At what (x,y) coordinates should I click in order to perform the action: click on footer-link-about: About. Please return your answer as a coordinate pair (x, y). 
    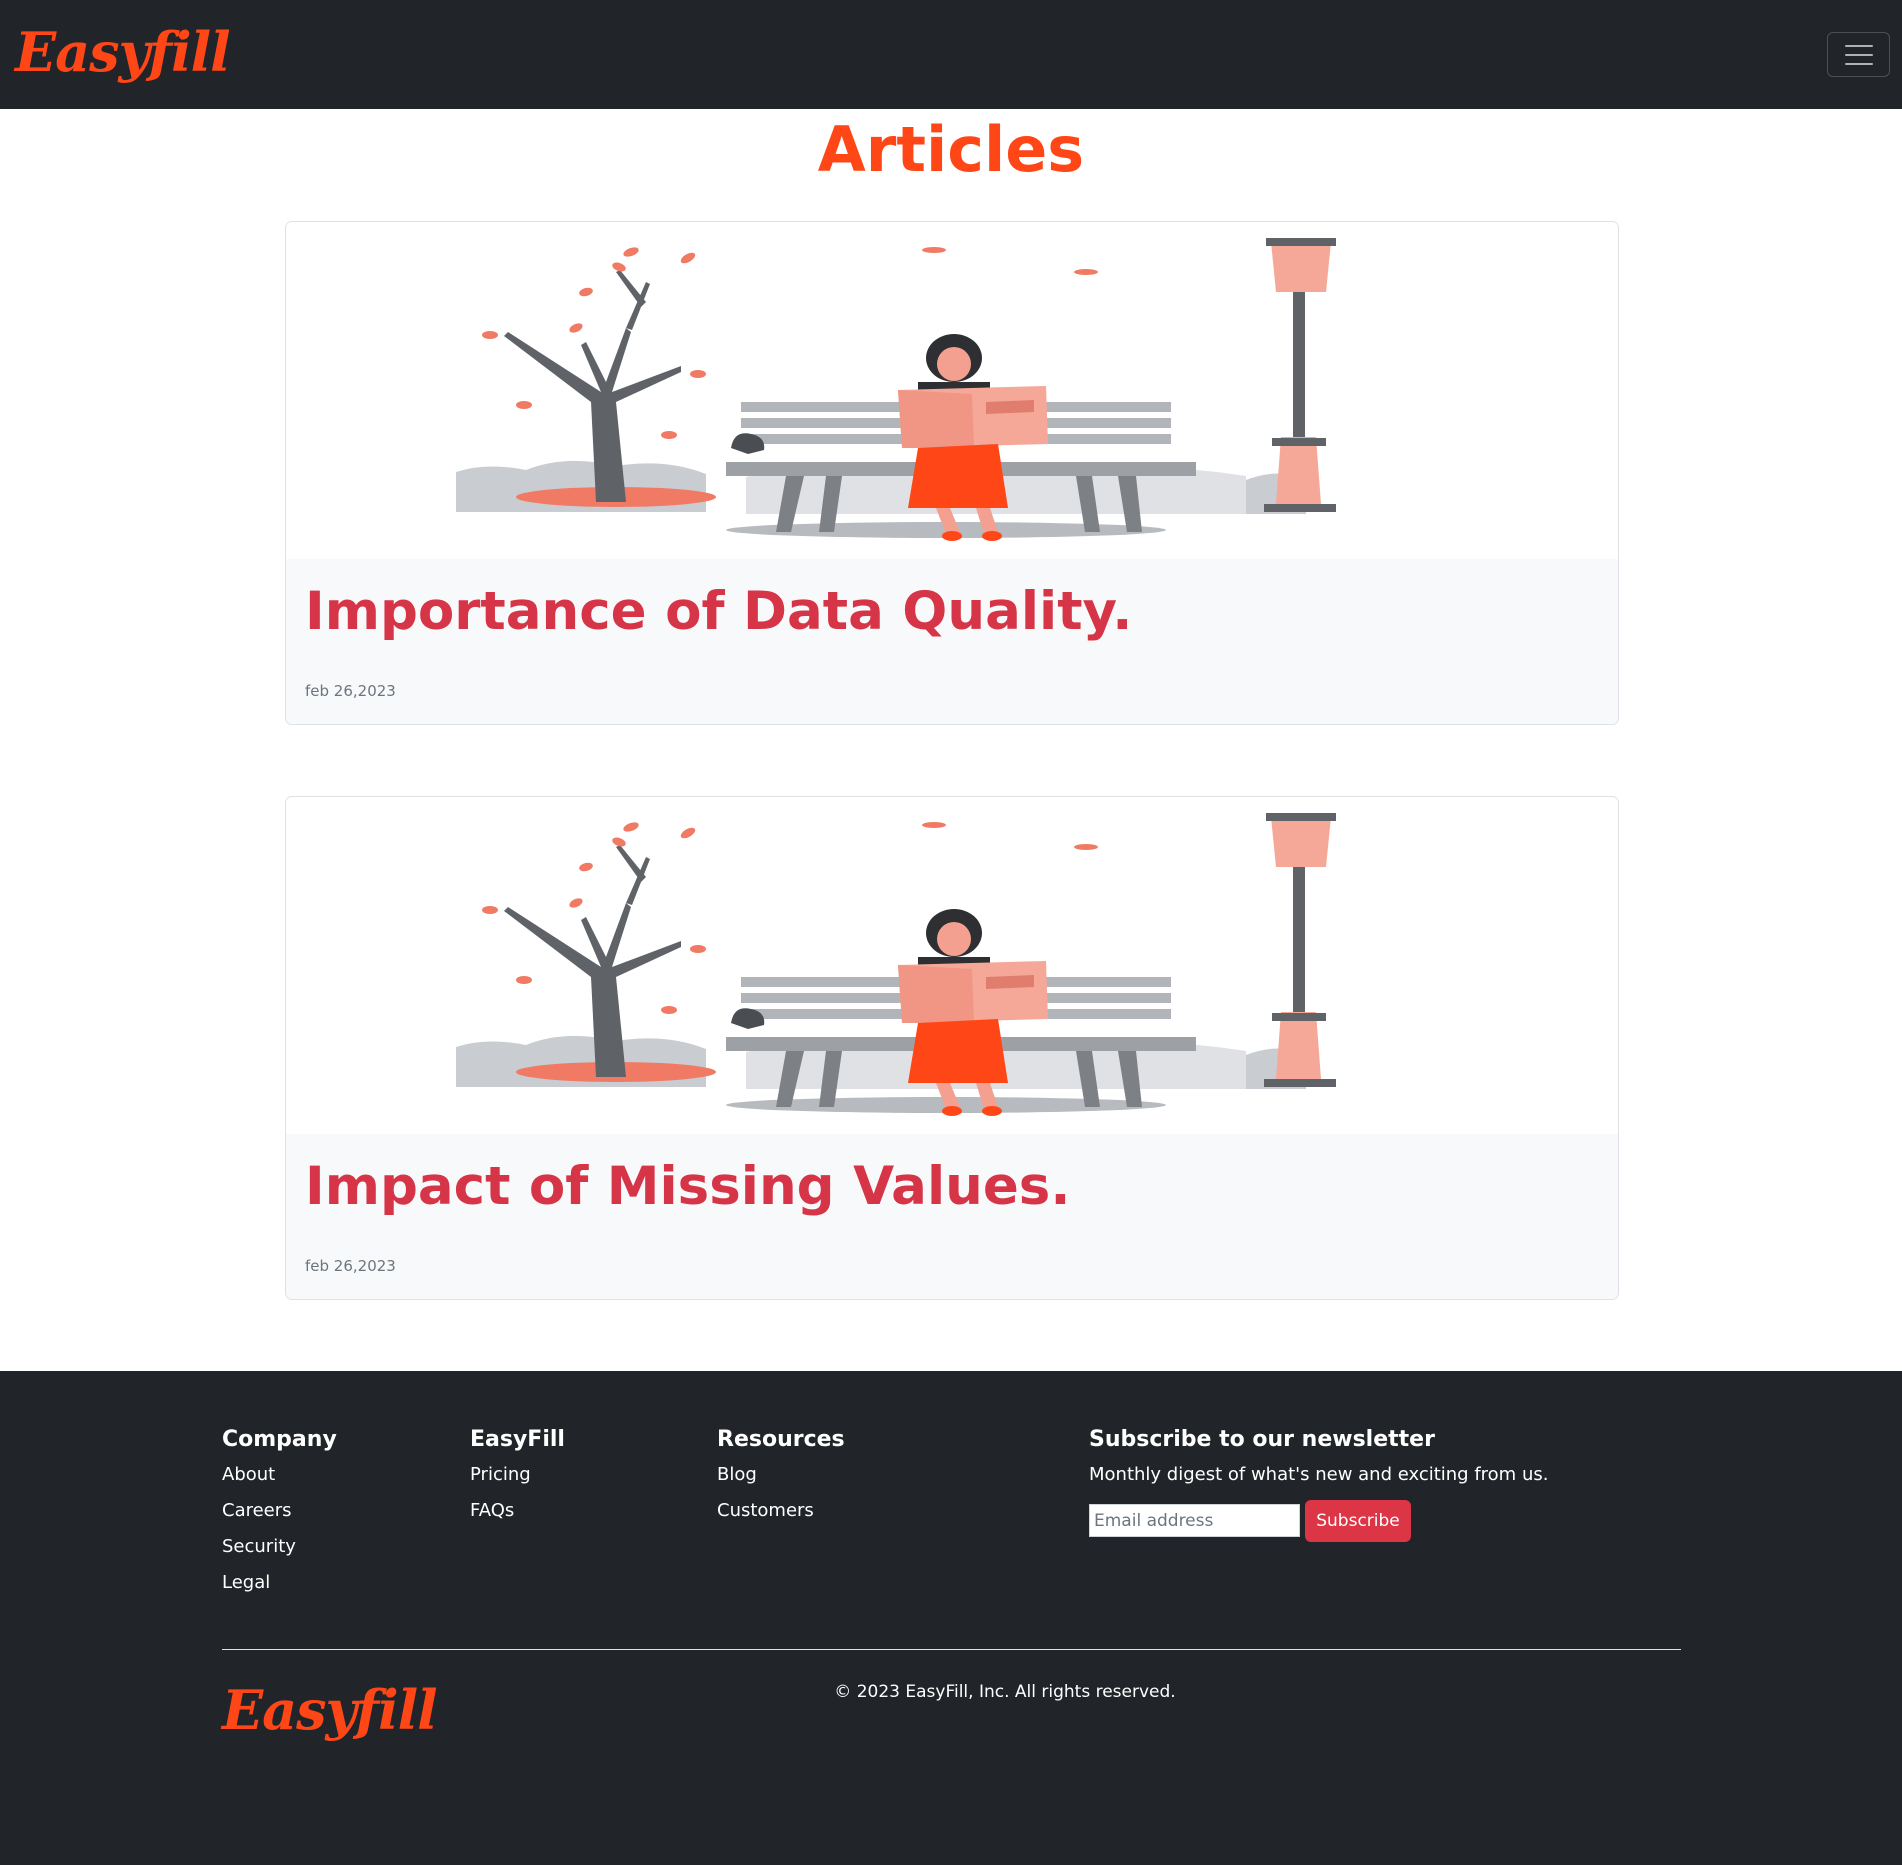
    Looking at the image, I should click on (279, 1475).